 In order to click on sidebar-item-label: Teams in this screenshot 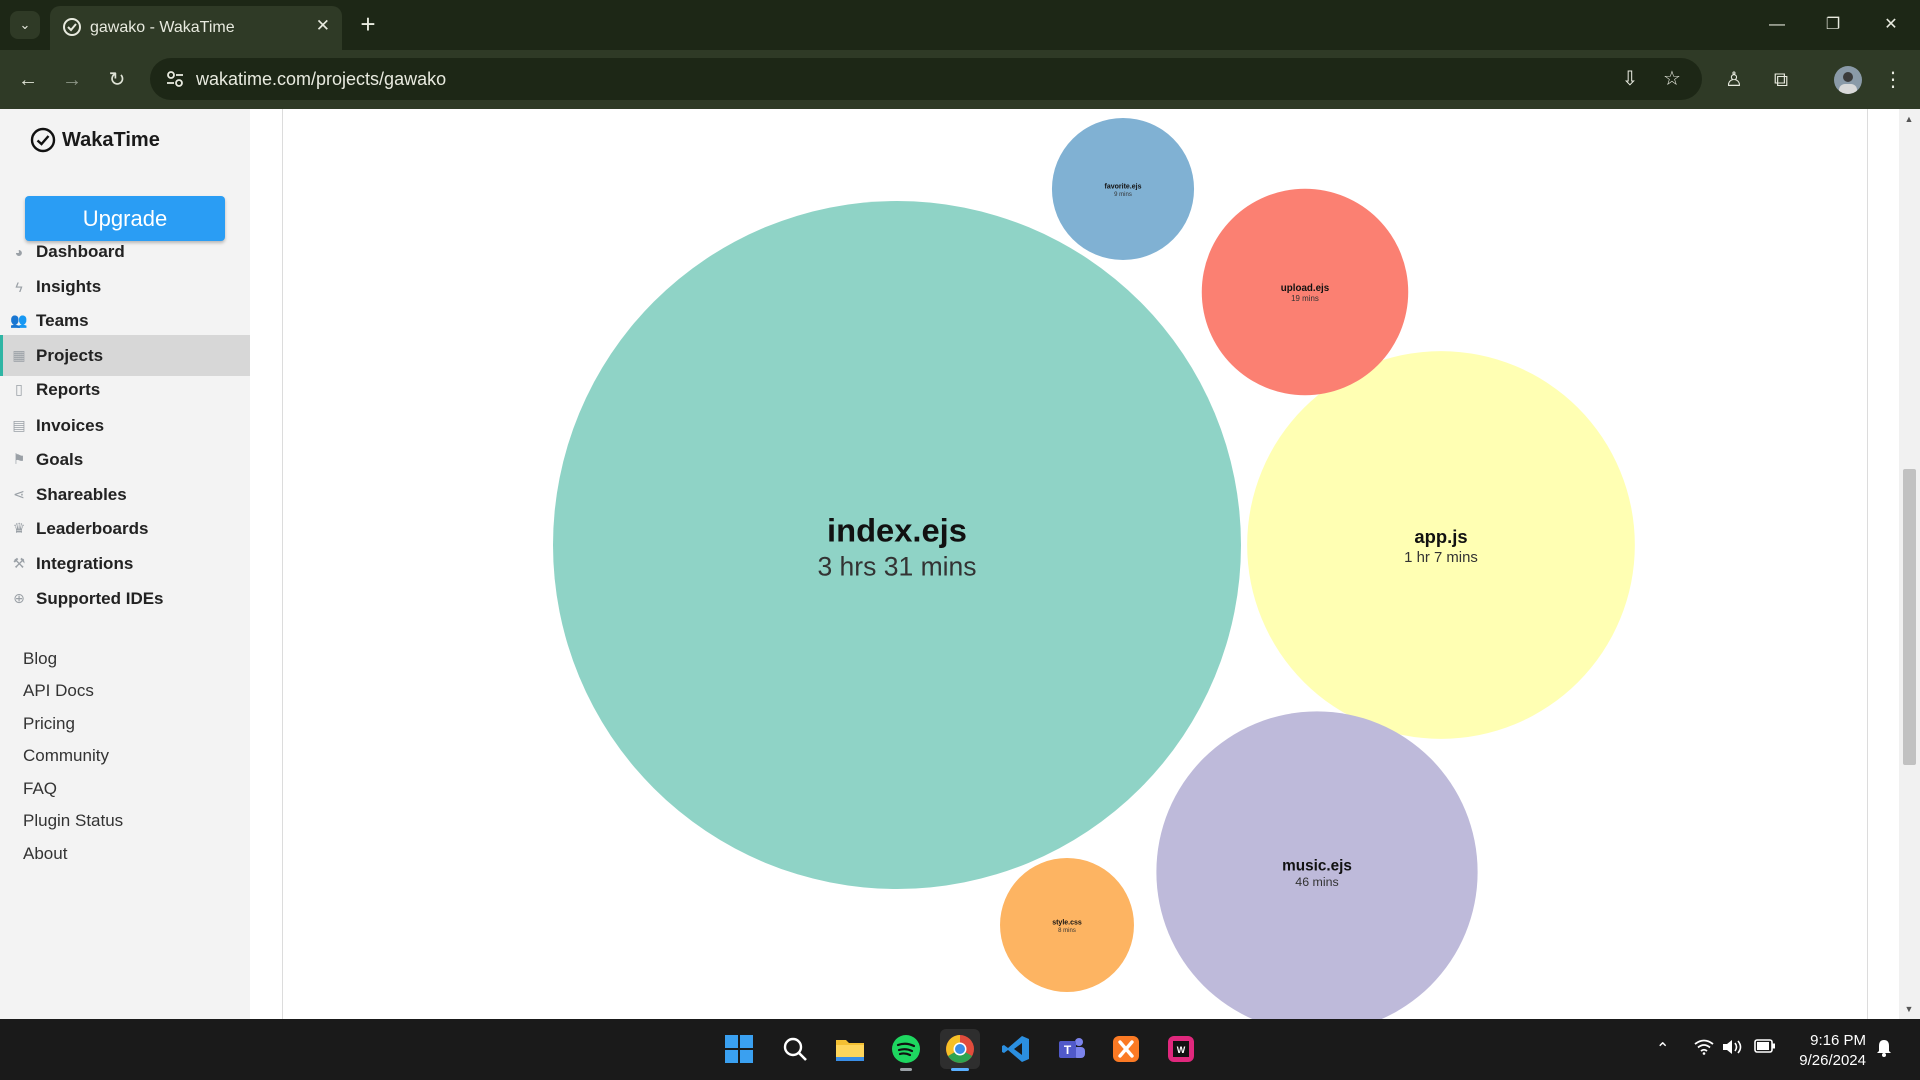, I will do `click(62, 320)`.